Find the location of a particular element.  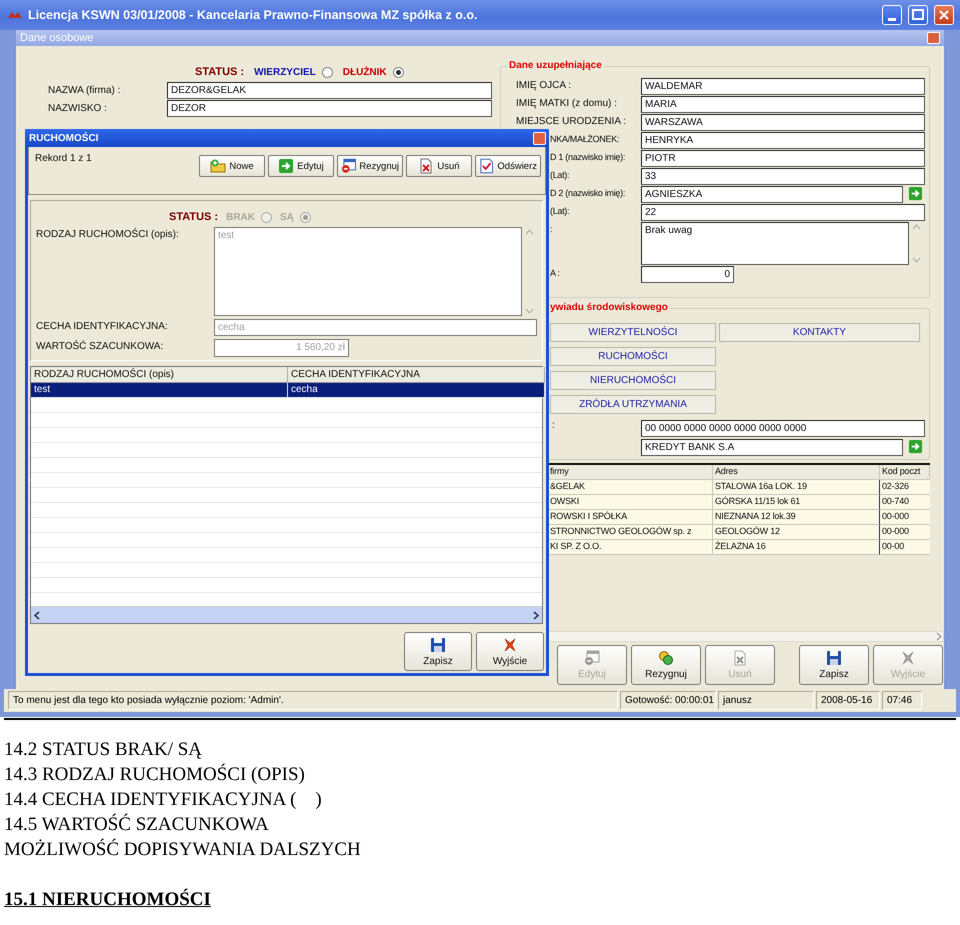

table-cell: GEOLOGÓW 12 is located at coordinates (796, 532).